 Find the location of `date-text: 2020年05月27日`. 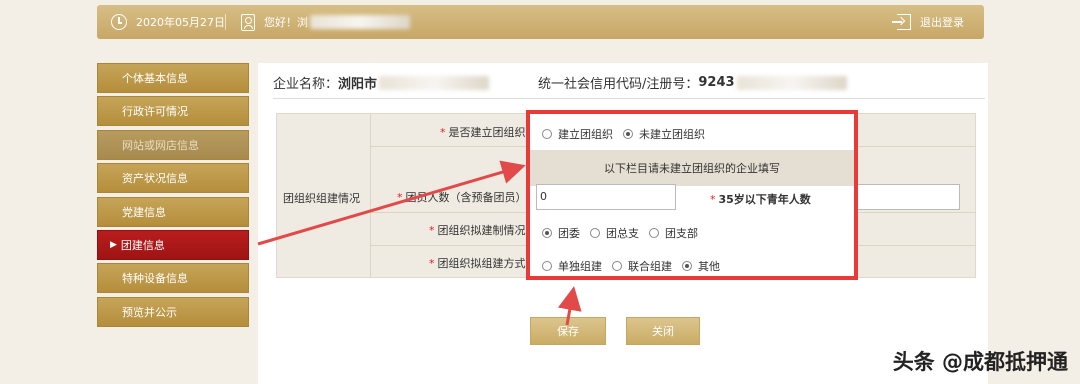

date-text: 2020年05月27日 is located at coordinates (180, 22).